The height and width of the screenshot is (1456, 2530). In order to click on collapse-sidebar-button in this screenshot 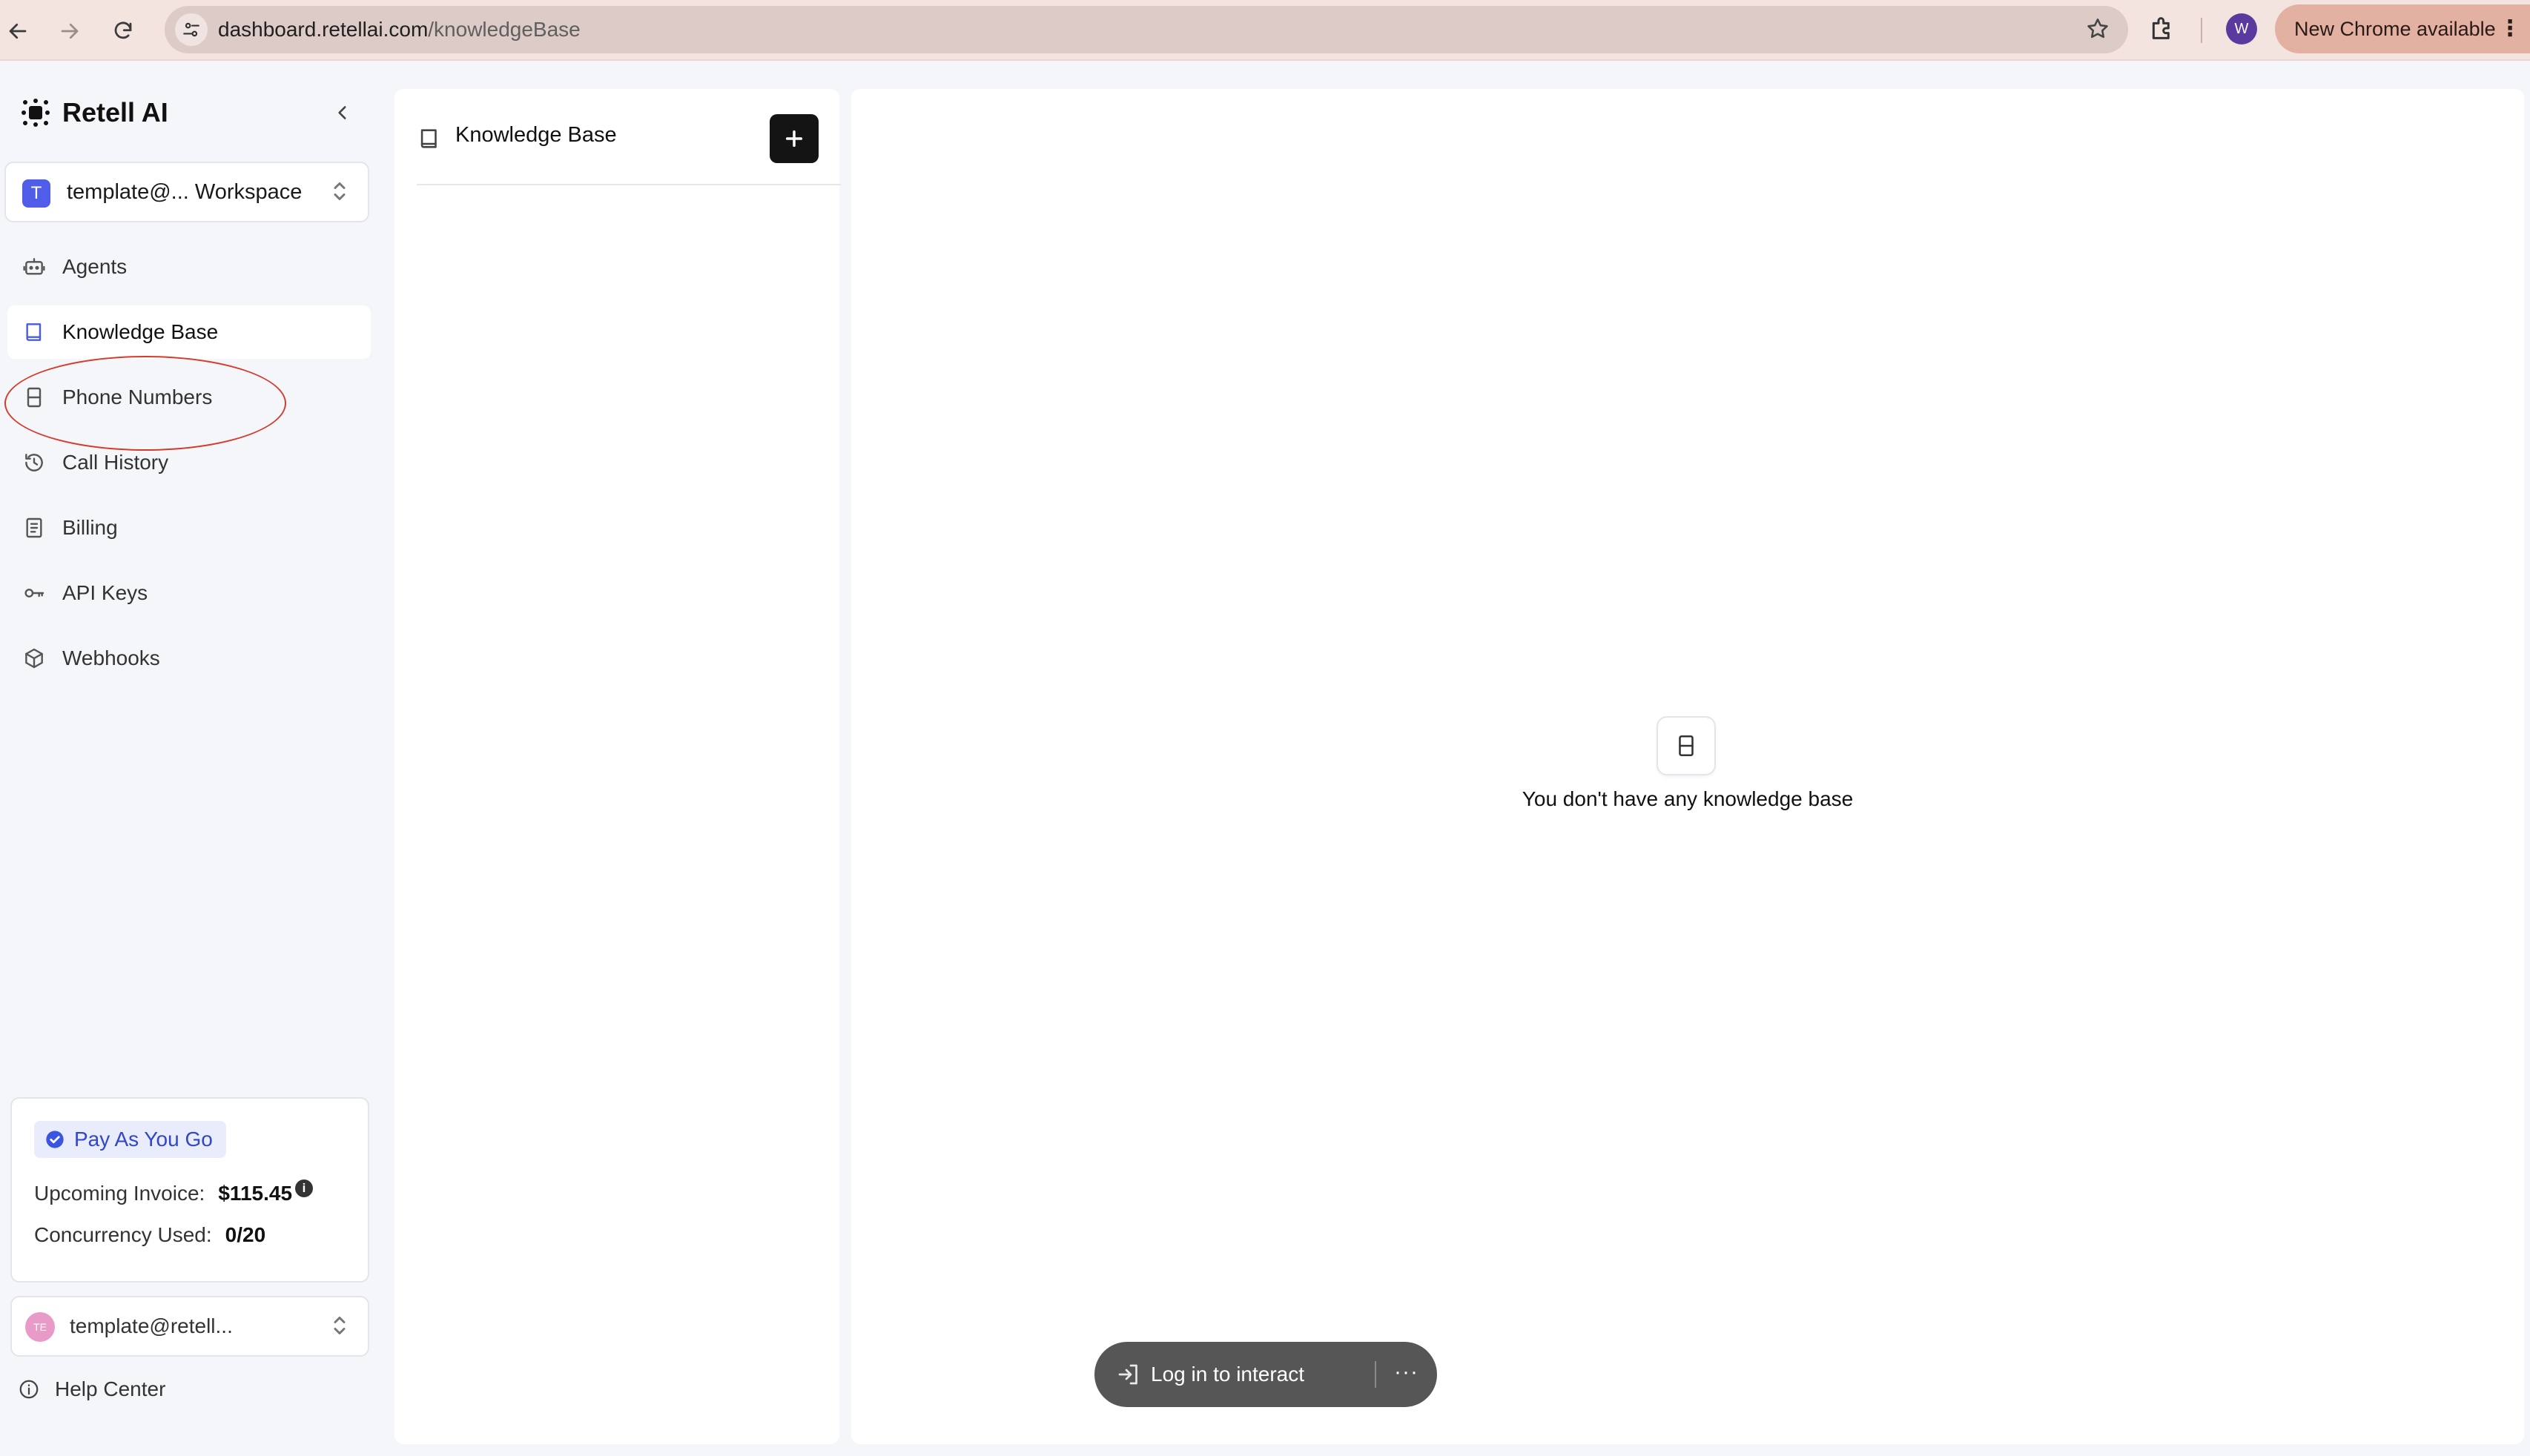, I will do `click(342, 112)`.